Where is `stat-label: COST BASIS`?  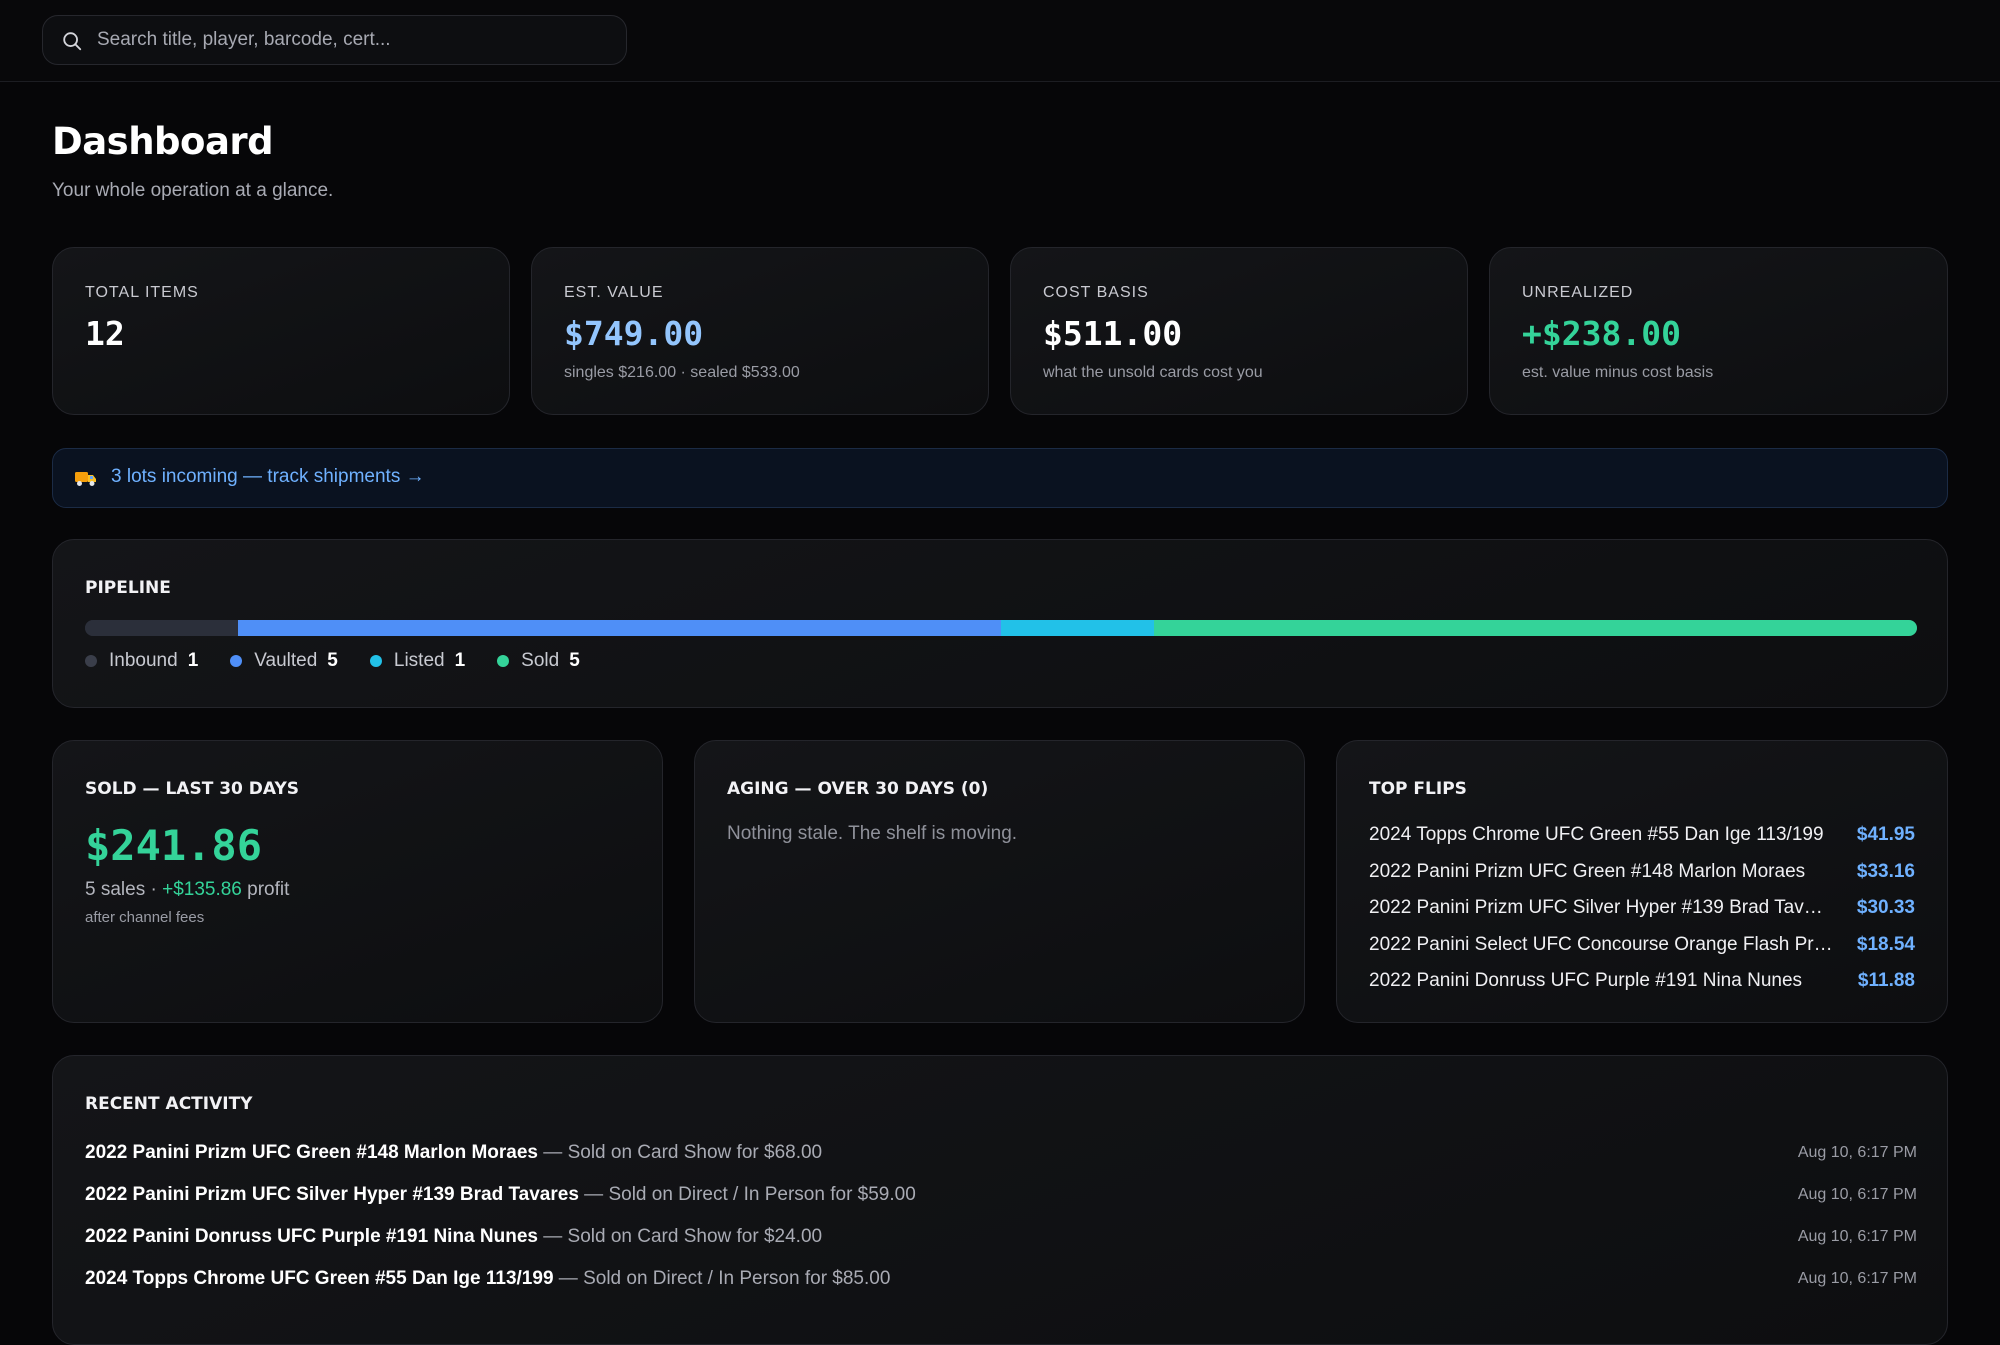 stat-label: COST BASIS is located at coordinates (1096, 292).